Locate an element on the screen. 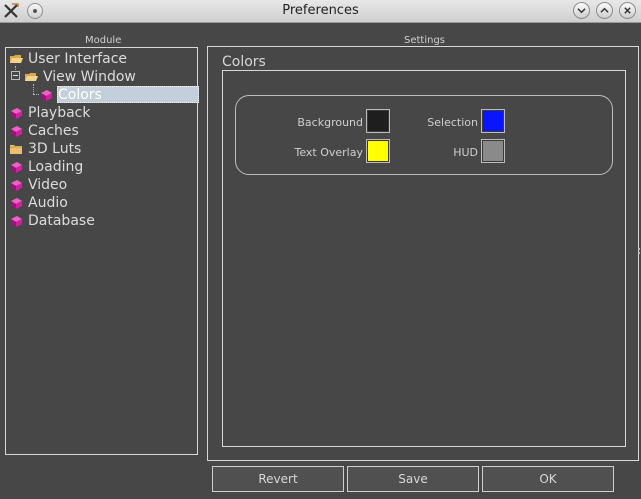  tree-item-video: Video is located at coordinates (38, 184).